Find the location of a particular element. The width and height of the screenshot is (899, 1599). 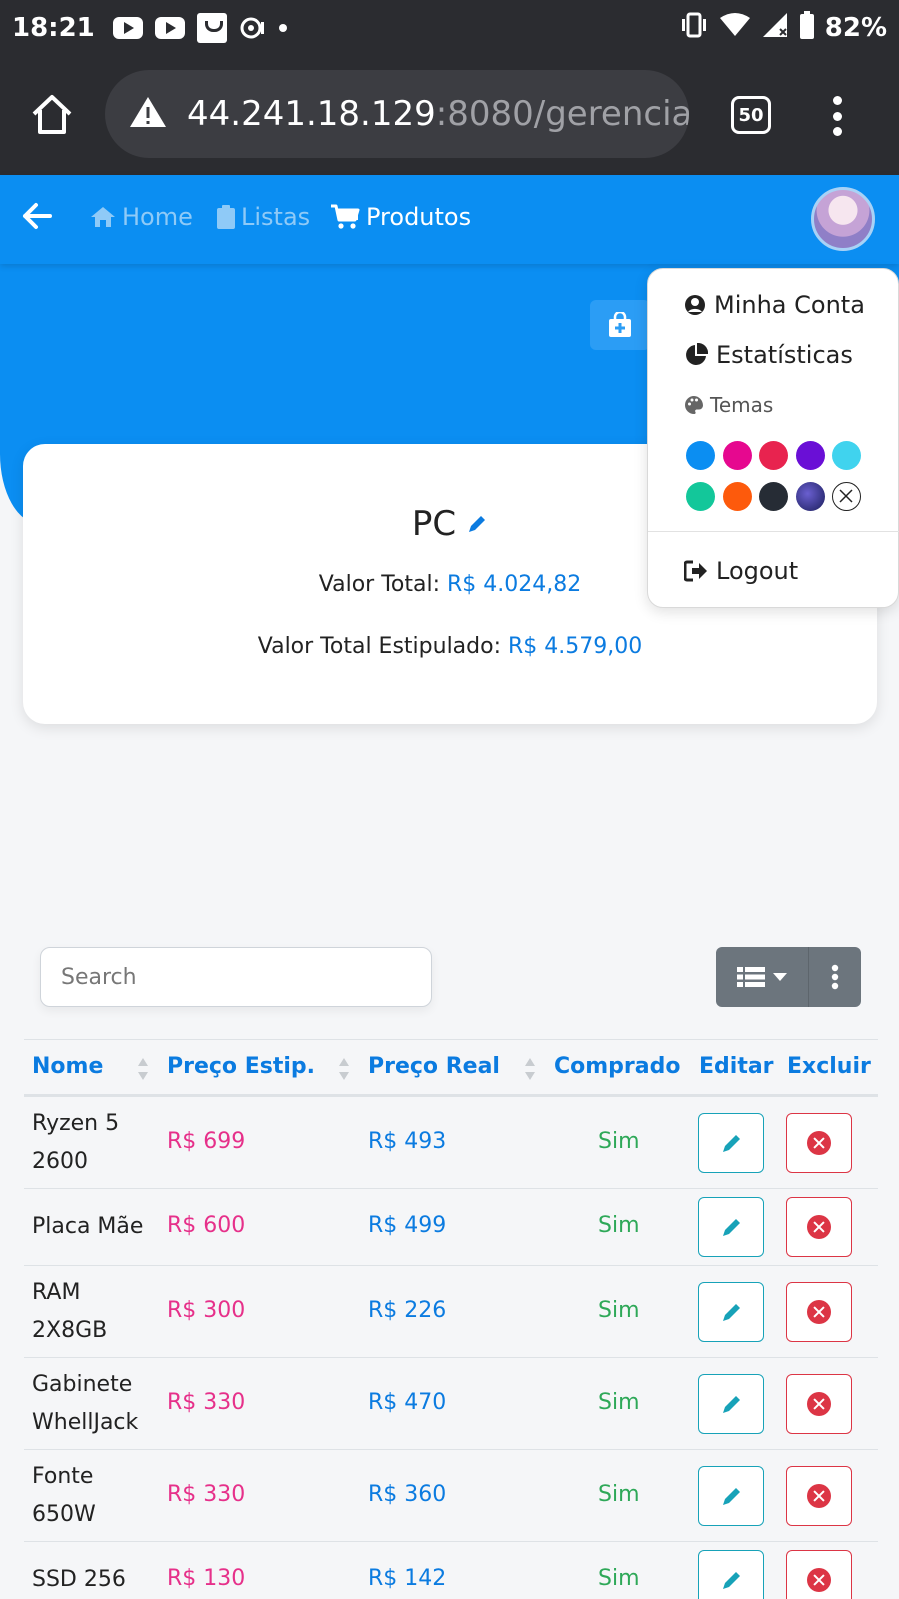

user-avatar is located at coordinates (843, 219).